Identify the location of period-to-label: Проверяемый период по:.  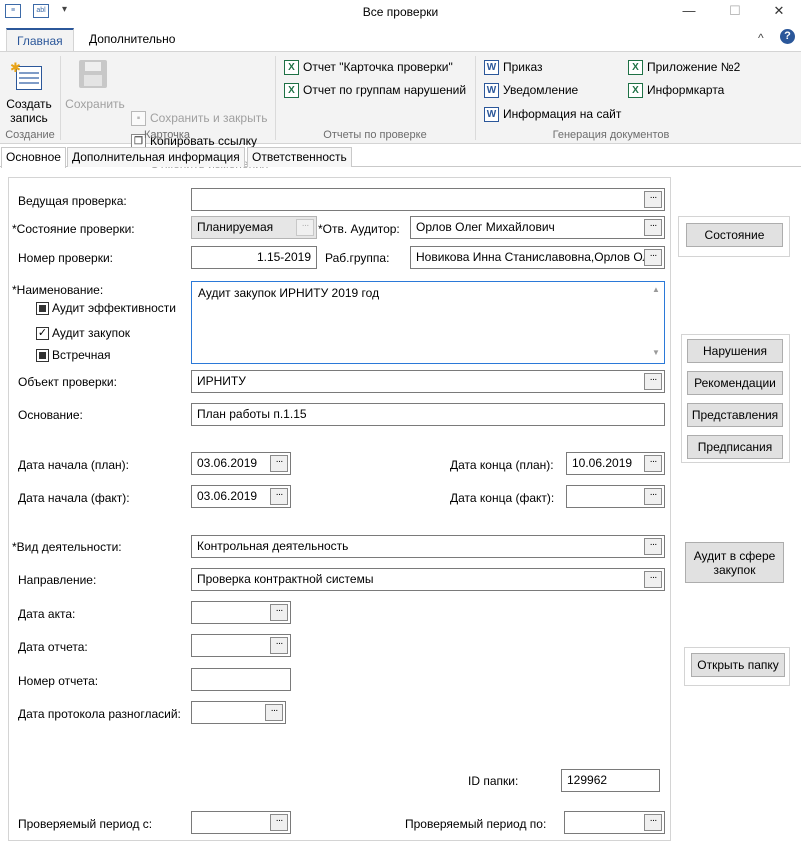
(476, 824).